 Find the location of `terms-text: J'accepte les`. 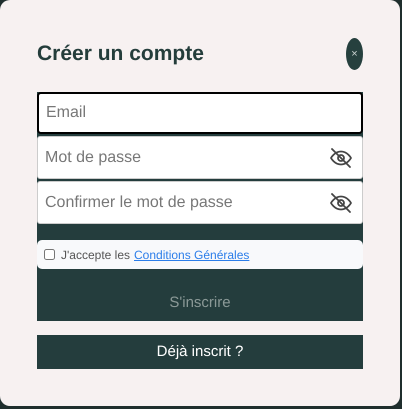

terms-text: J'accepte les is located at coordinates (95, 255).